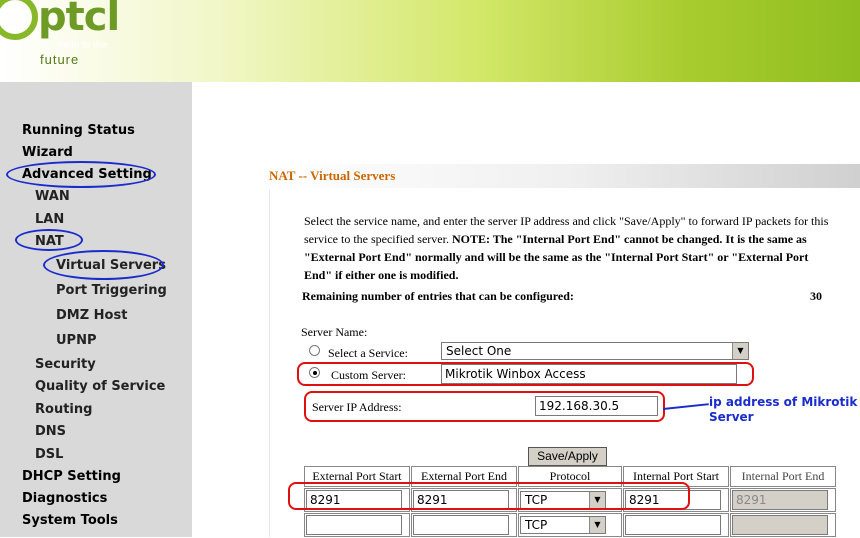 The height and width of the screenshot is (538, 860). I want to click on protocol-select-value: TCP, so click(536, 525).